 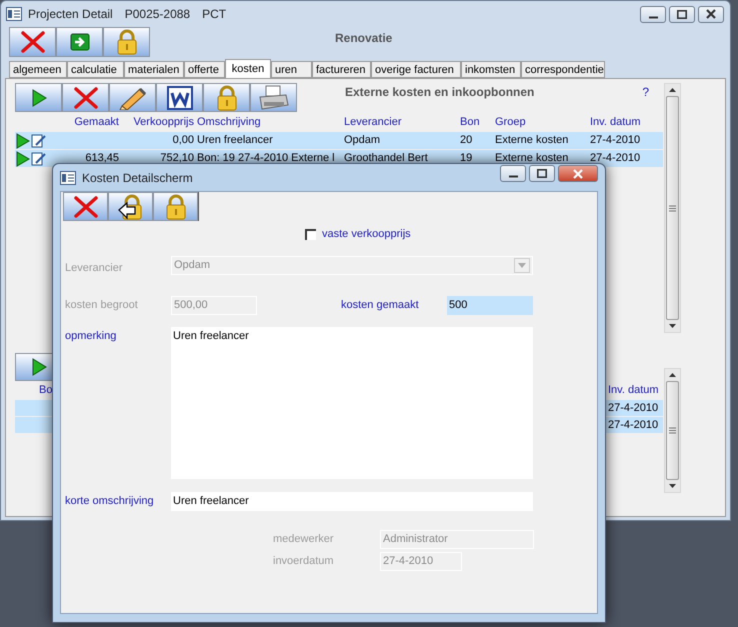 What do you see at coordinates (163, 122) in the screenshot?
I see `column-header: Verkoopprijs` at bounding box center [163, 122].